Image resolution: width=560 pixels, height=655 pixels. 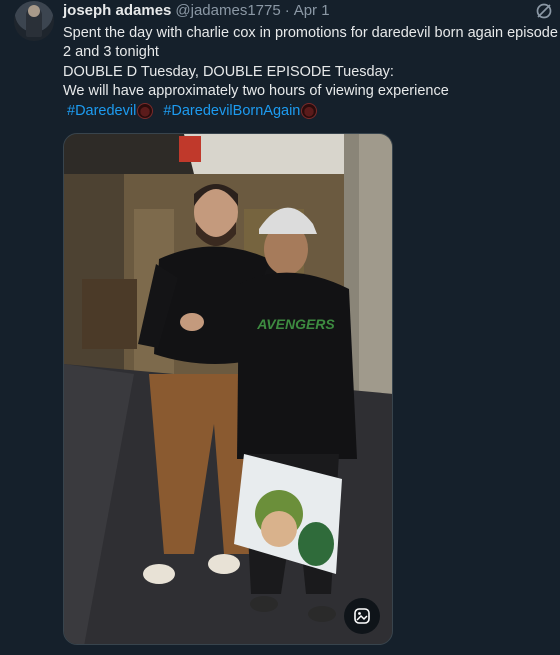 What do you see at coordinates (34, 11) in the screenshot?
I see `avatar-head` at bounding box center [34, 11].